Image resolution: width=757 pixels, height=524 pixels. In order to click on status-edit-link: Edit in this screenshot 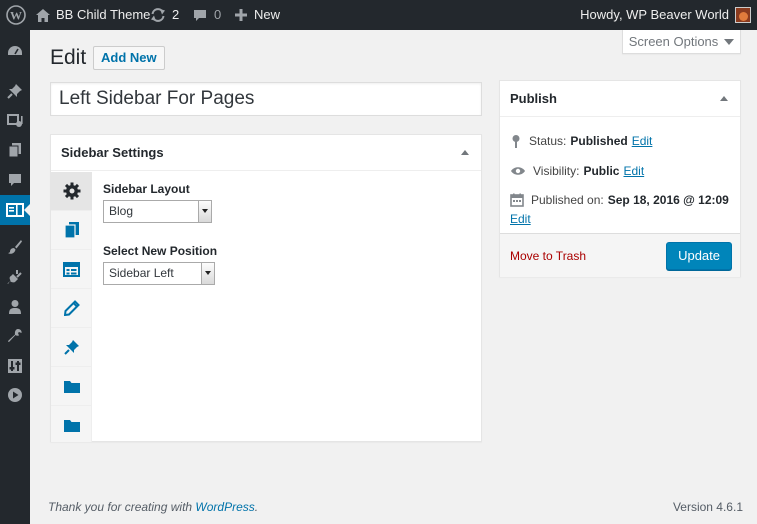, I will do `click(642, 141)`.